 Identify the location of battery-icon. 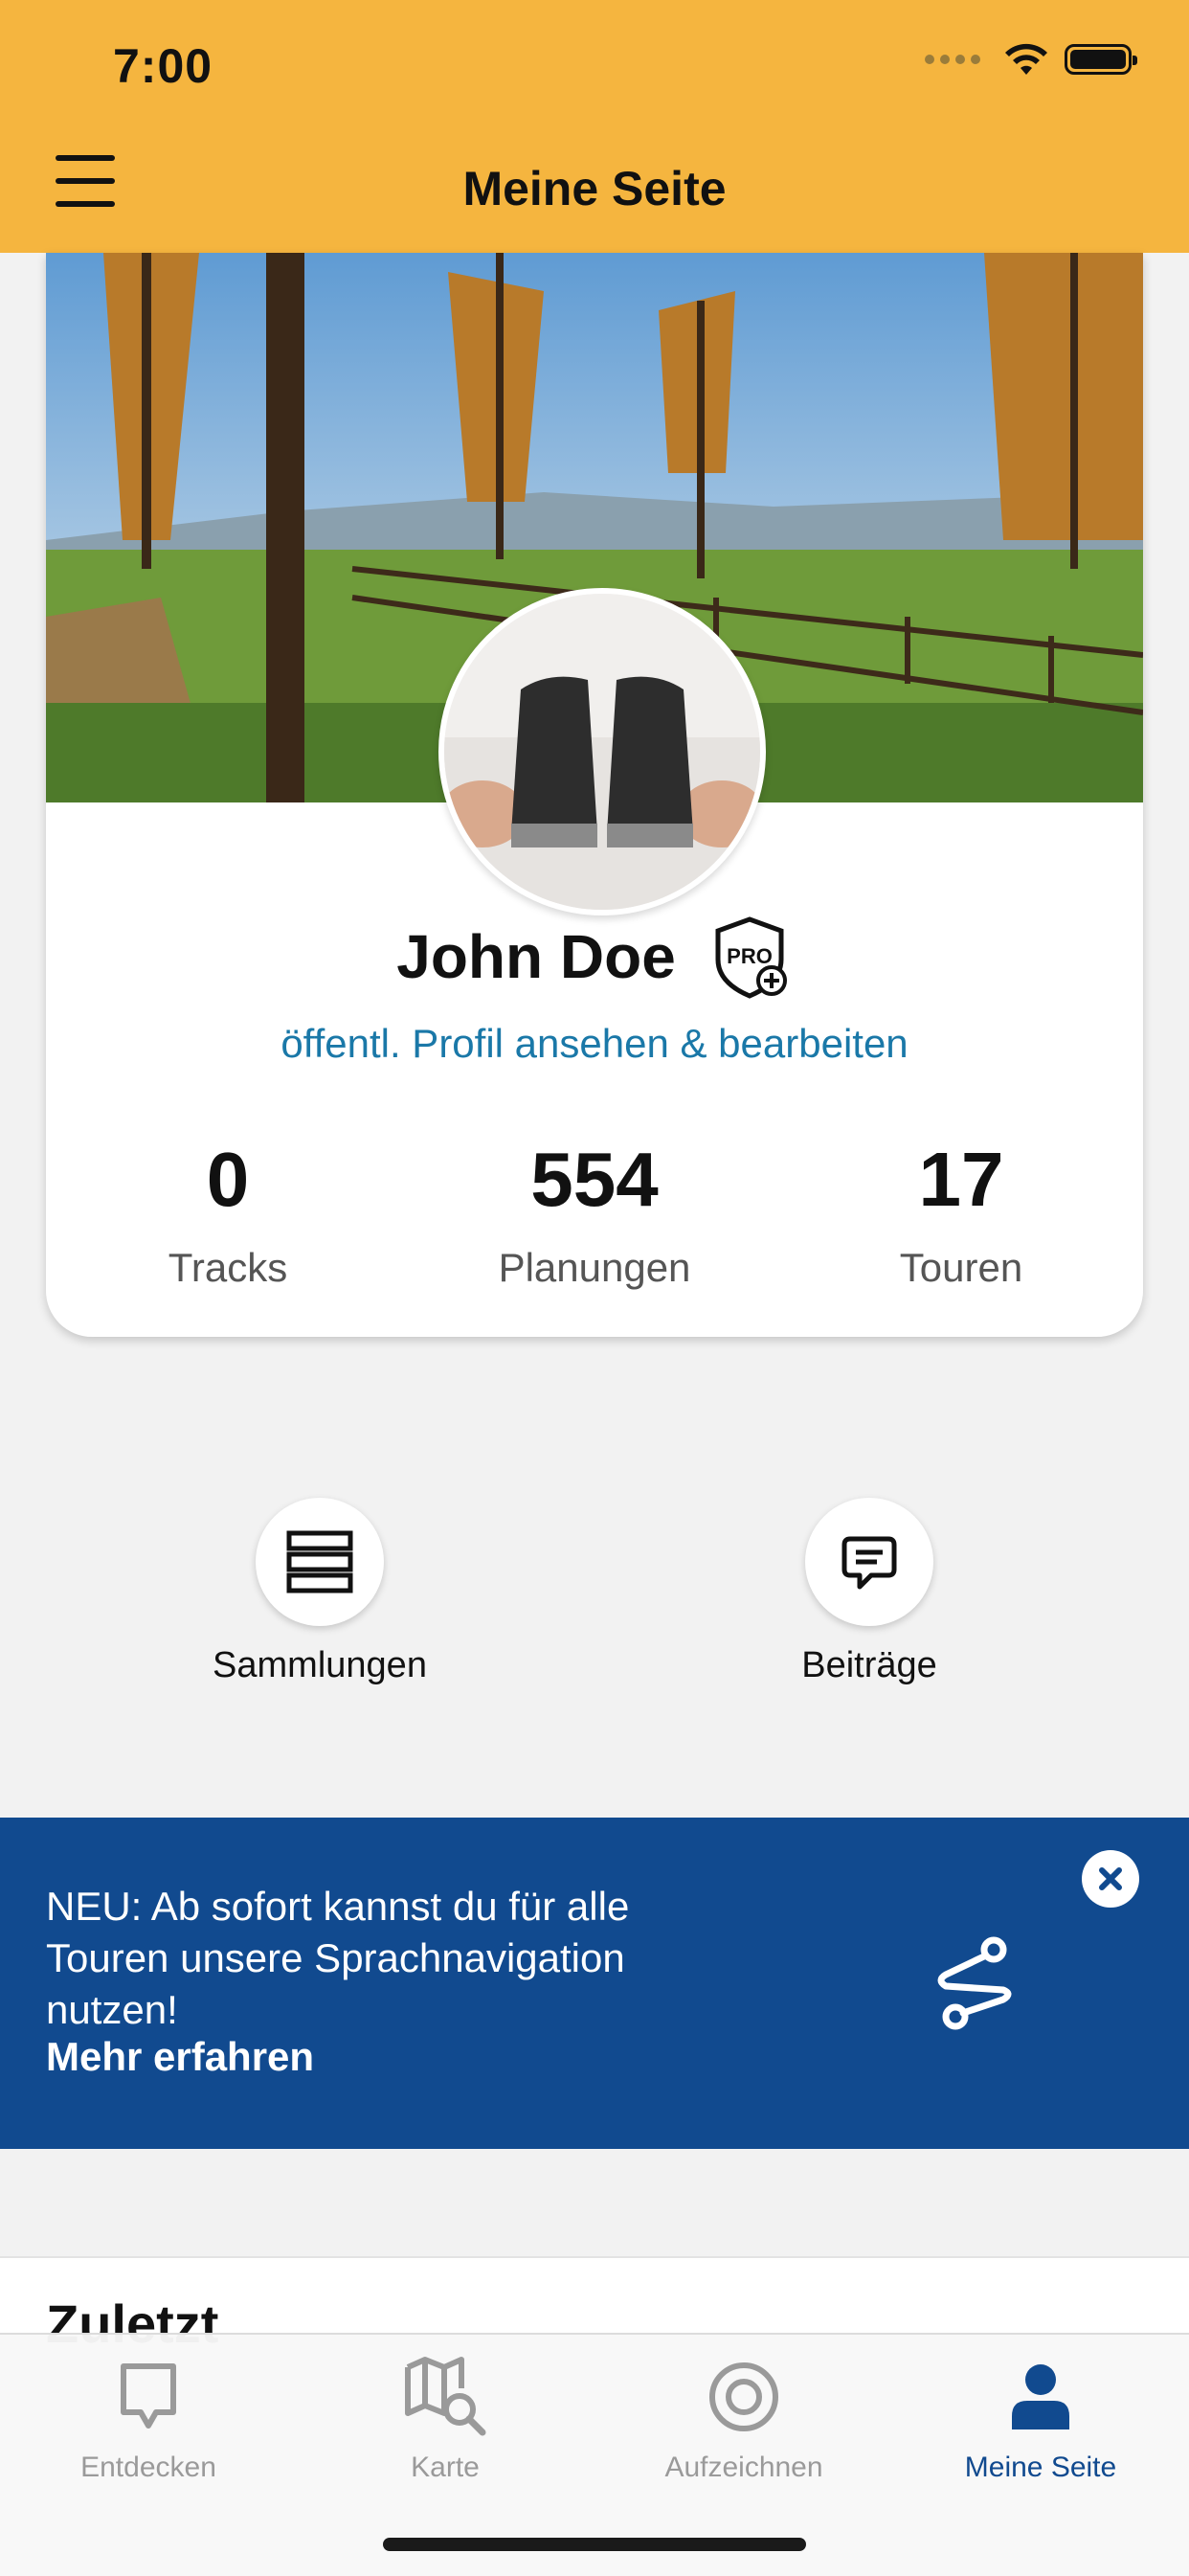
(1101, 59).